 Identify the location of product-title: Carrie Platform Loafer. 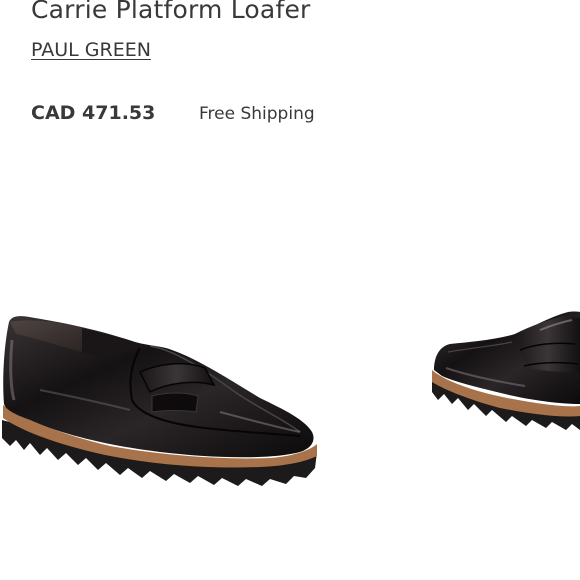
(171, 12).